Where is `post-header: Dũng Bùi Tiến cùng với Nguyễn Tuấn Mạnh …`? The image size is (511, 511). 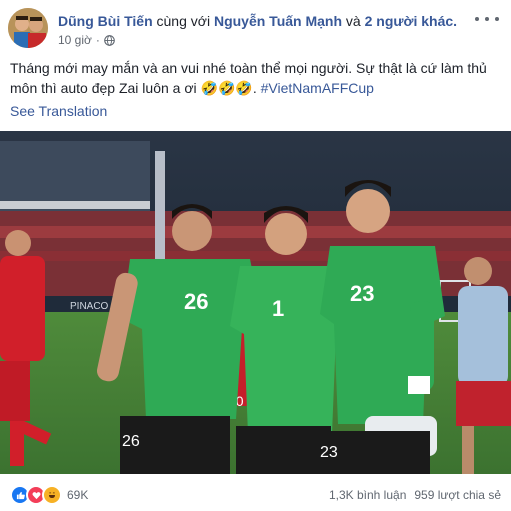
post-header: Dũng Bùi Tiến cùng với Nguyễn Tuấn Mạnh … is located at coordinates (255, 29).